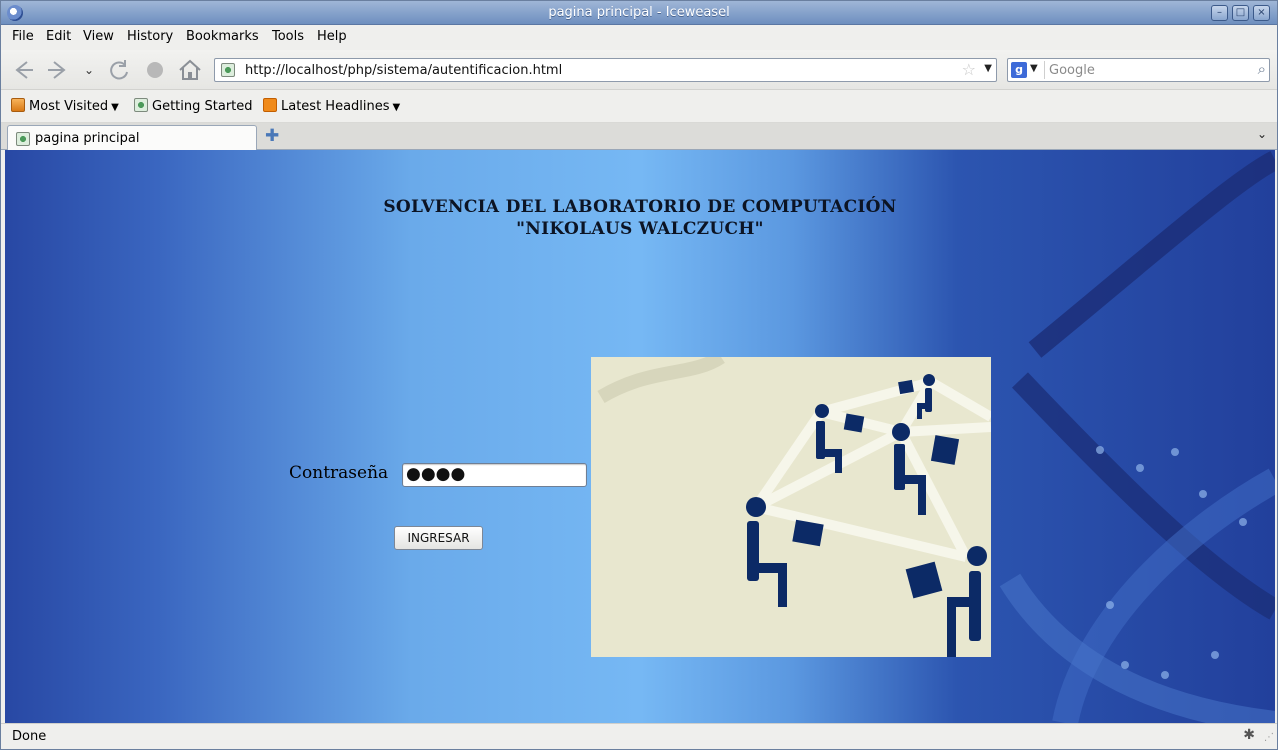 Image resolution: width=1278 pixels, height=750 pixels. Describe the element at coordinates (1044, 70) in the screenshot. I see `search-separator` at that location.